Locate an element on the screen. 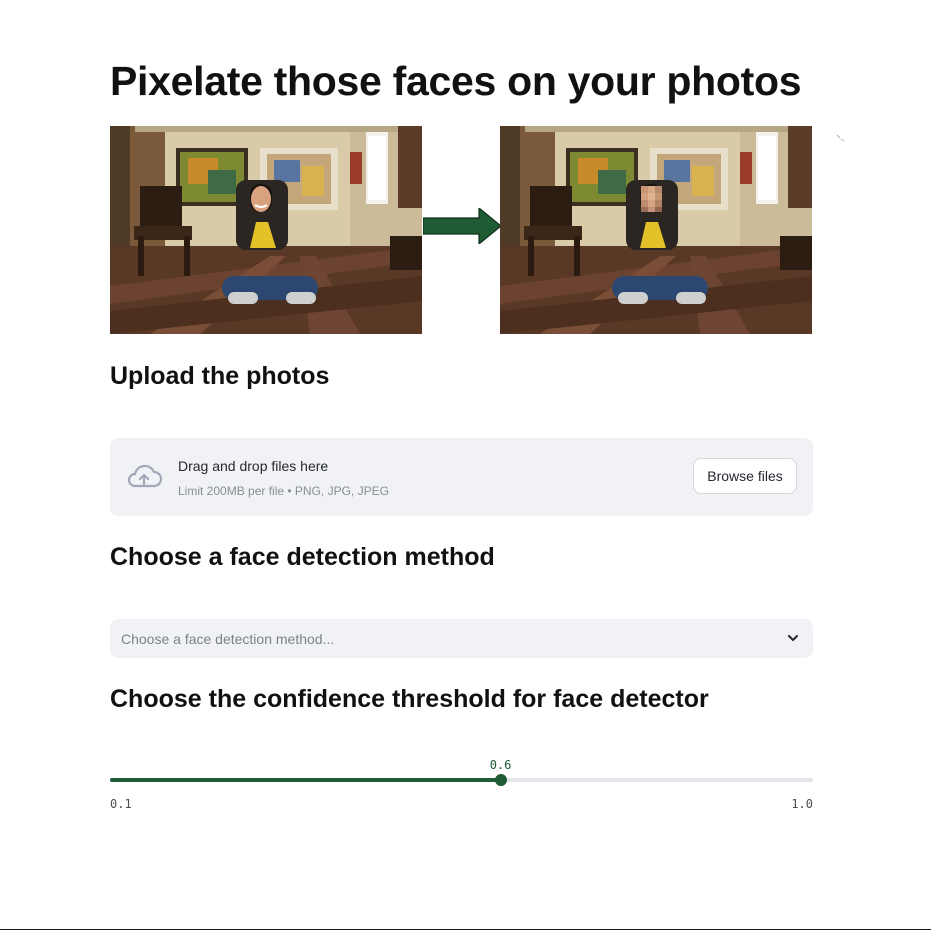  slider-thumb is located at coordinates (500, 780).